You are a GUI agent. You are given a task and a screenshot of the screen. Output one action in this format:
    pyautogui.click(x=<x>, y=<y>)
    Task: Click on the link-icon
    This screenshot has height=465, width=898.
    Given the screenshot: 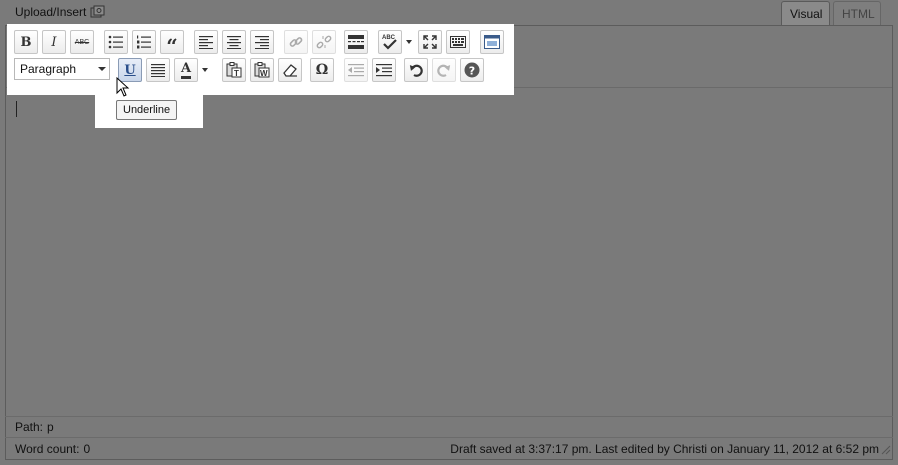 What is the action you would take?
    pyautogui.click(x=296, y=42)
    